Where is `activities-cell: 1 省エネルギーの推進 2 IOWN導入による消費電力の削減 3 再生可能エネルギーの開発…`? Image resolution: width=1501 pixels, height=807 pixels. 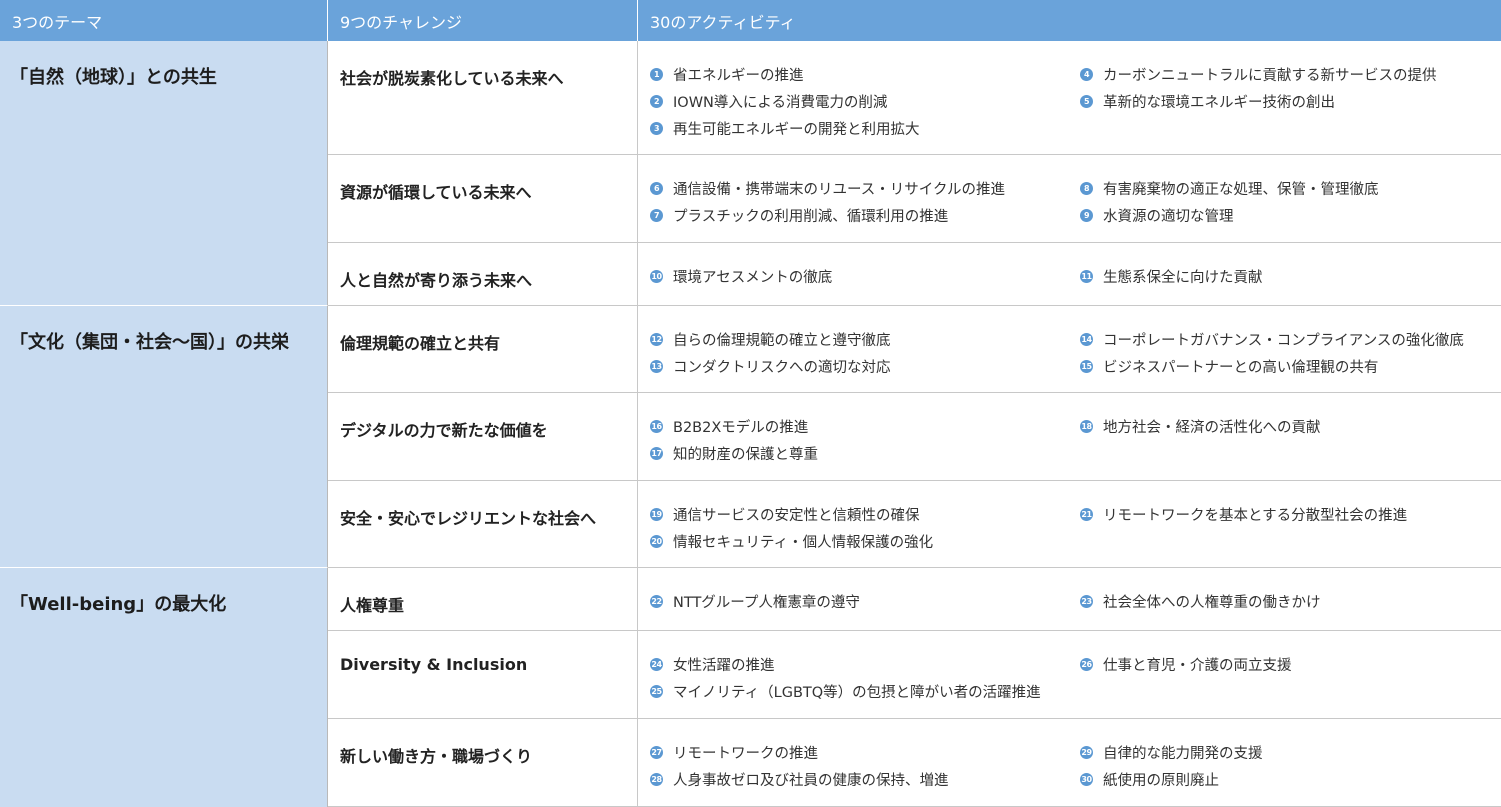 activities-cell: 1 省エネルギーの推進 2 IOWN導入による消費電力の削減 3 再生可能エネルギーの開発… is located at coordinates (1069, 98).